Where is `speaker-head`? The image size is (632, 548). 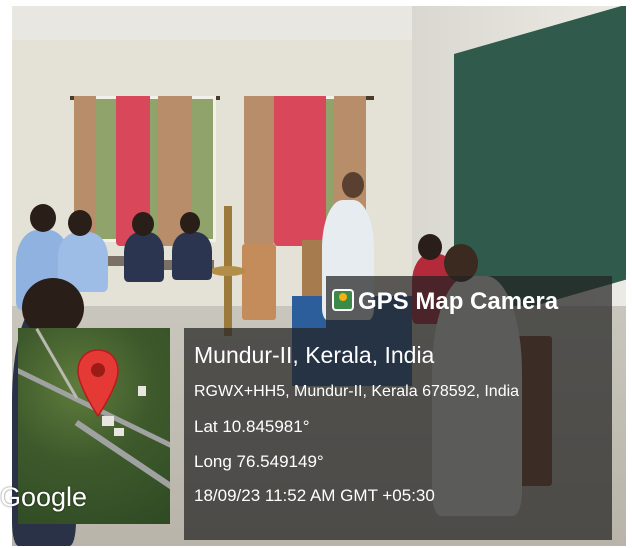
speaker-head is located at coordinates (353, 185).